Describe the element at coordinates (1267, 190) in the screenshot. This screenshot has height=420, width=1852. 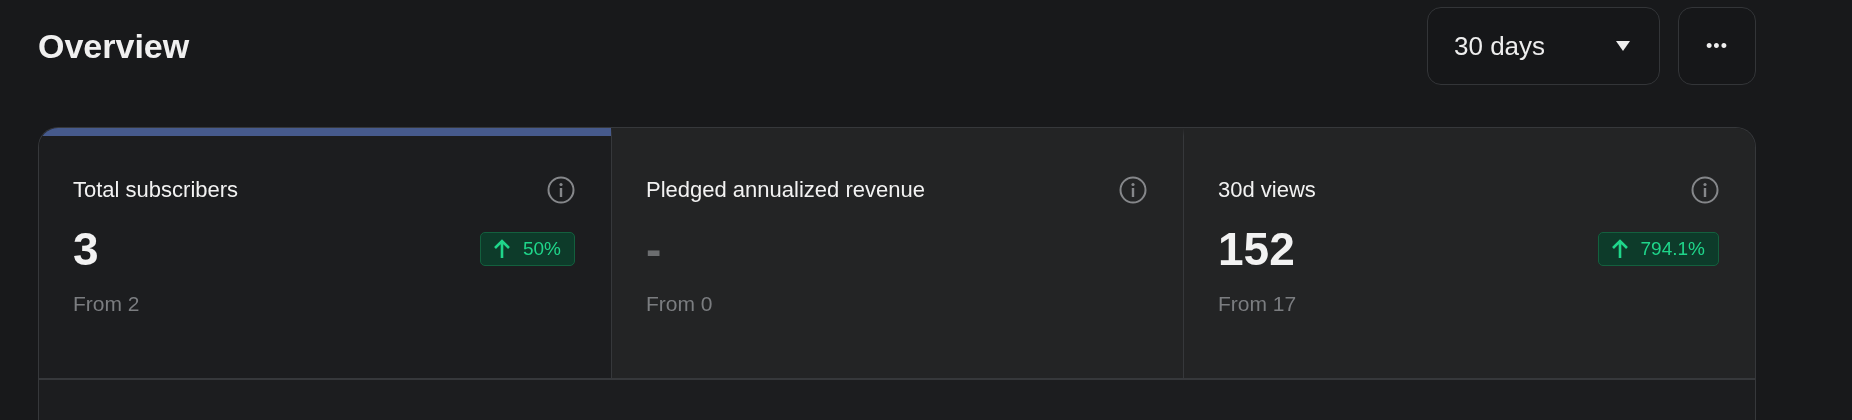
I see `stat-title: 30d views` at that location.